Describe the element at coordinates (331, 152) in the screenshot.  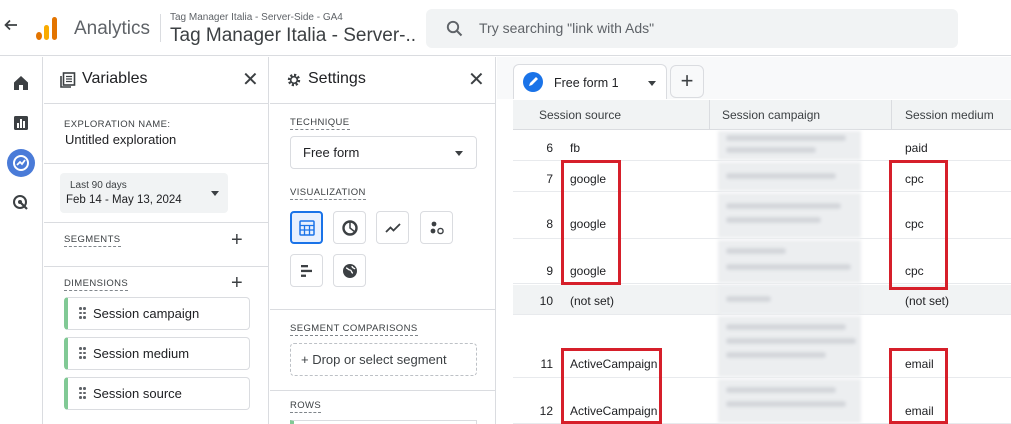
I see `technique-value: Free form` at that location.